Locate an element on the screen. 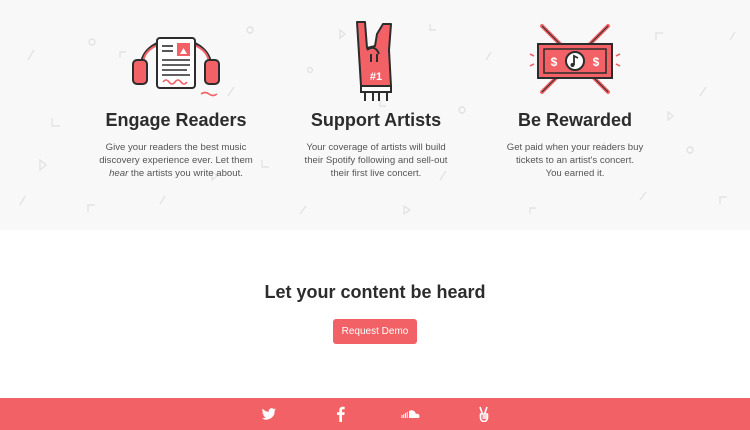 The height and width of the screenshot is (430, 750). svg-text: #1 is located at coordinates (376, 77).